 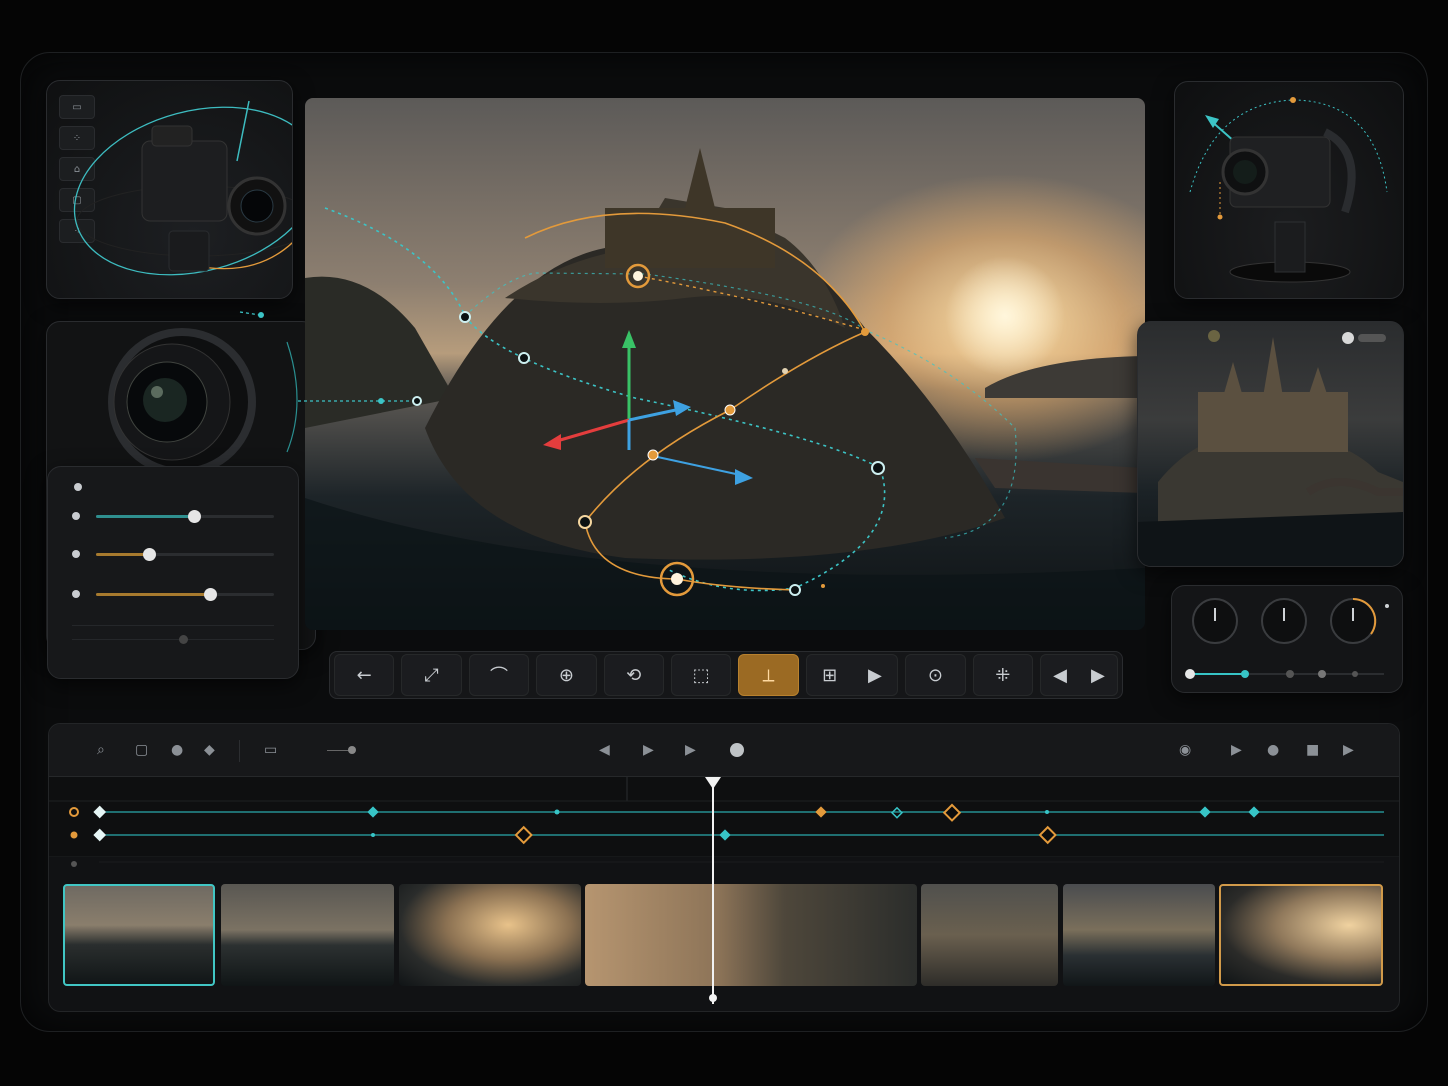 I want to click on zoom-icon: ⌕, so click(x=101, y=750).